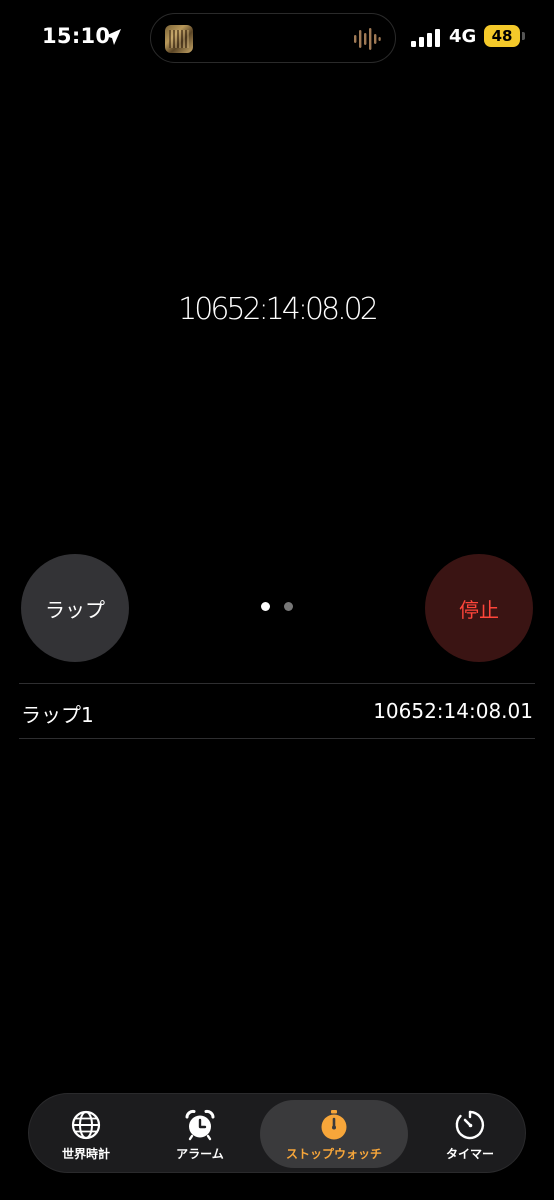 The width and height of the screenshot is (554, 1200). Describe the element at coordinates (333, 1154) in the screenshot. I see `tab-stopwatch-label: ストップウォッチ` at that location.